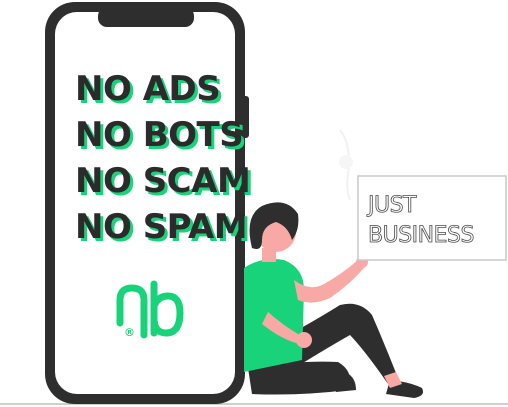 The image size is (508, 407). Describe the element at coordinates (346, 165) in the screenshot. I see `background-plant-icon` at that location.